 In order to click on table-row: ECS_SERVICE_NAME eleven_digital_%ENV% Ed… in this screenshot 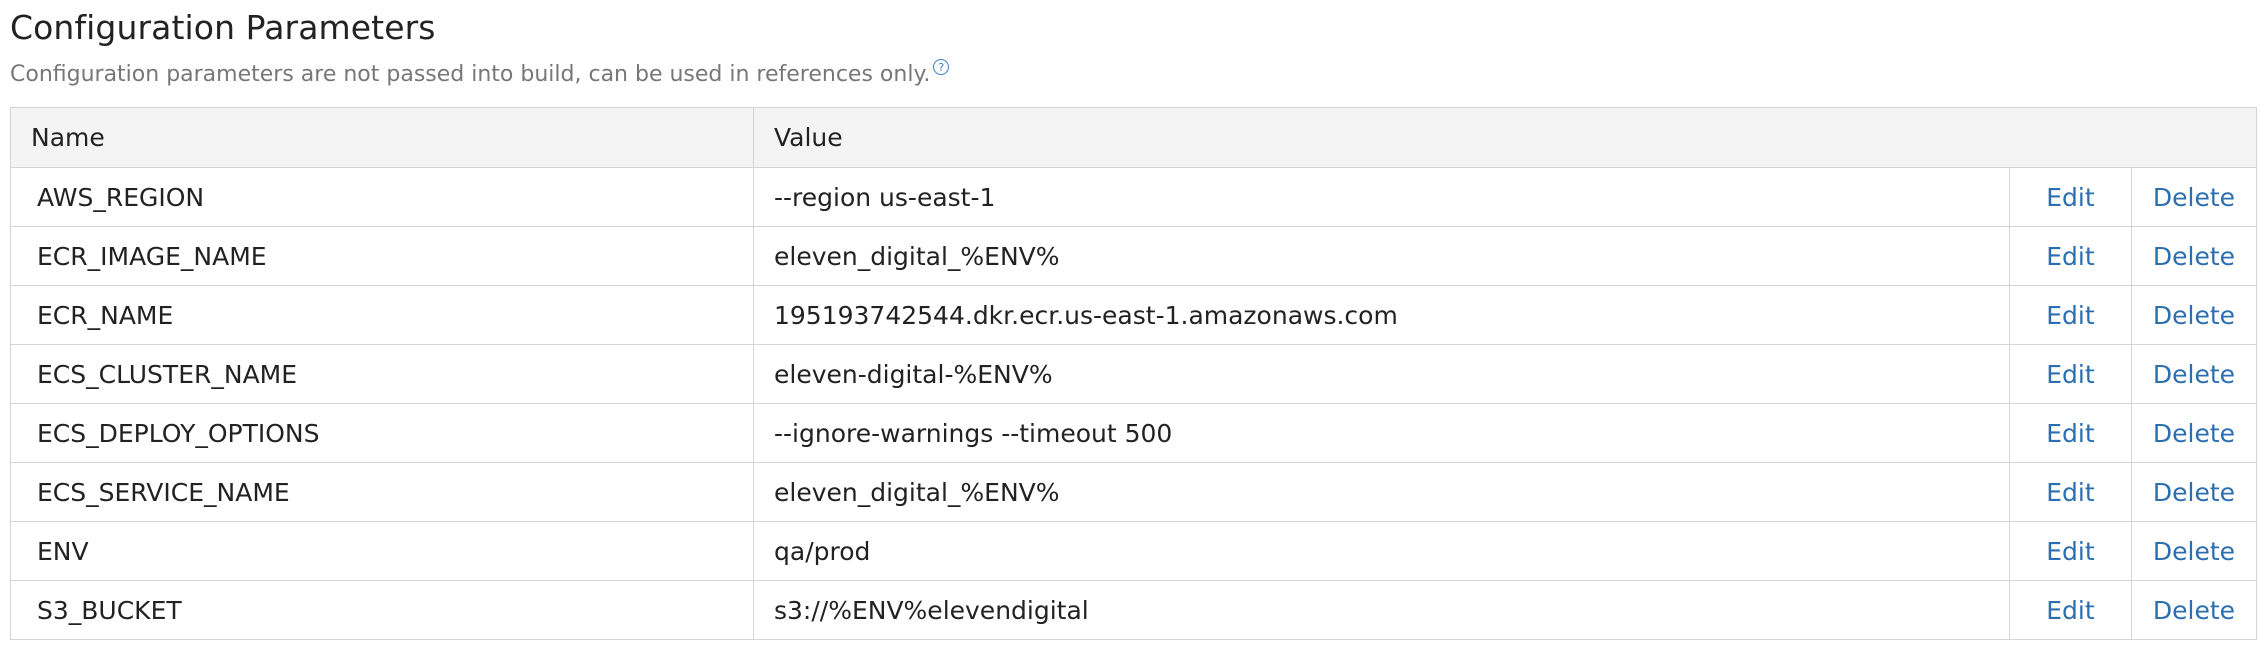, I will do `click(1134, 492)`.